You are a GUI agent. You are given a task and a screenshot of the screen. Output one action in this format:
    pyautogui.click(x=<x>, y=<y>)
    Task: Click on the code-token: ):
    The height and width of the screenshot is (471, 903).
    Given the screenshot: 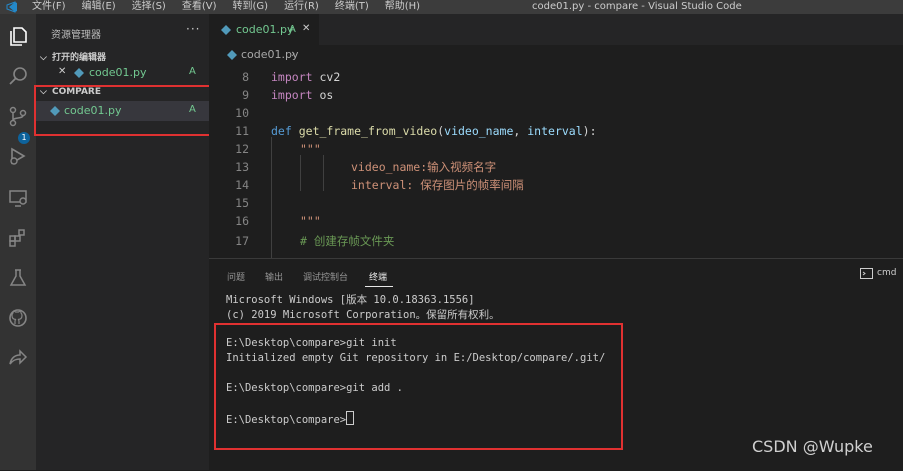 What is the action you would take?
    pyautogui.click(x=589, y=131)
    